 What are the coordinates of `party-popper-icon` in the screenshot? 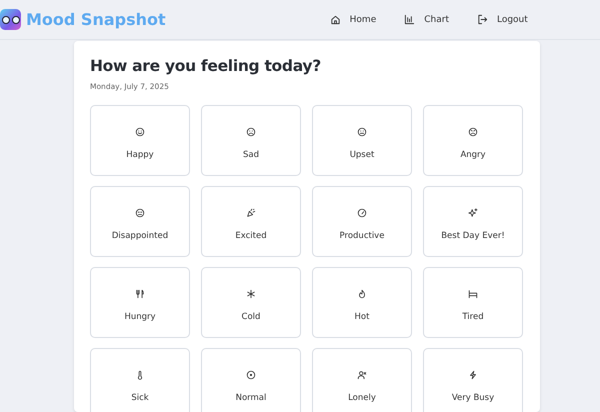 It's located at (251, 213).